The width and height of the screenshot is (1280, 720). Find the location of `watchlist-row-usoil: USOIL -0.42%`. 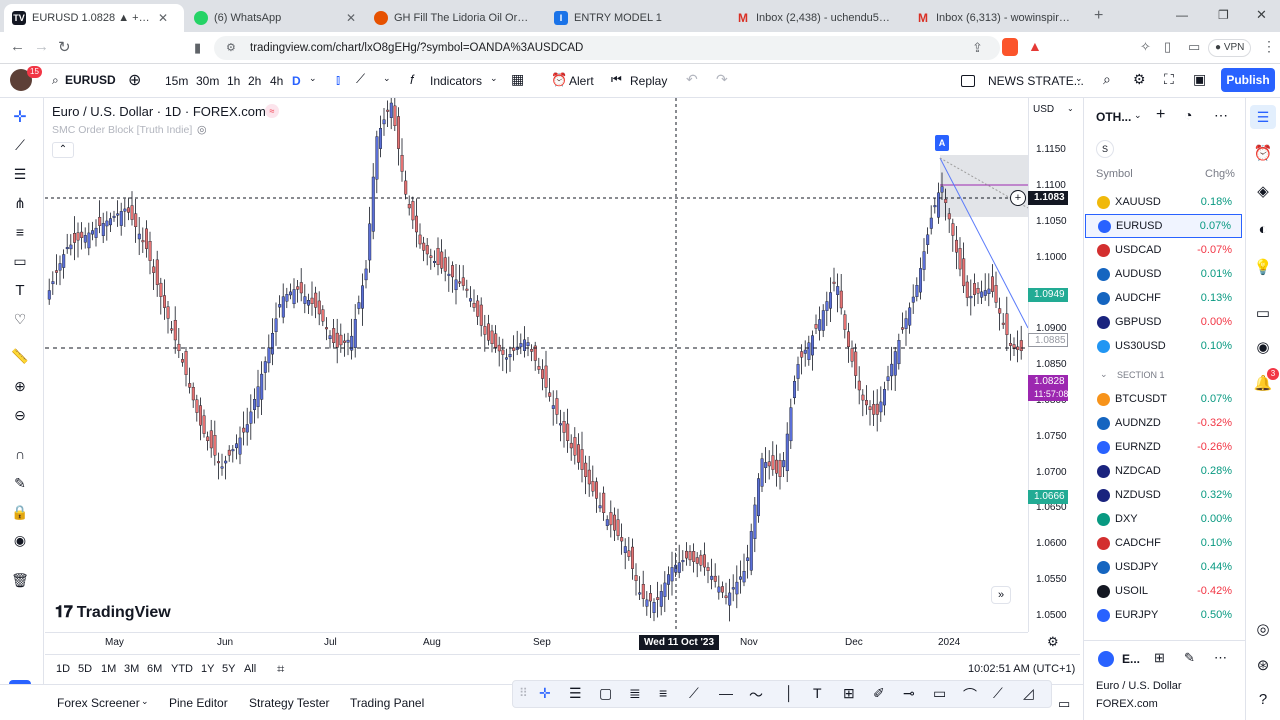

watchlist-row-usoil: USOIL -0.42% is located at coordinates (1163, 591).